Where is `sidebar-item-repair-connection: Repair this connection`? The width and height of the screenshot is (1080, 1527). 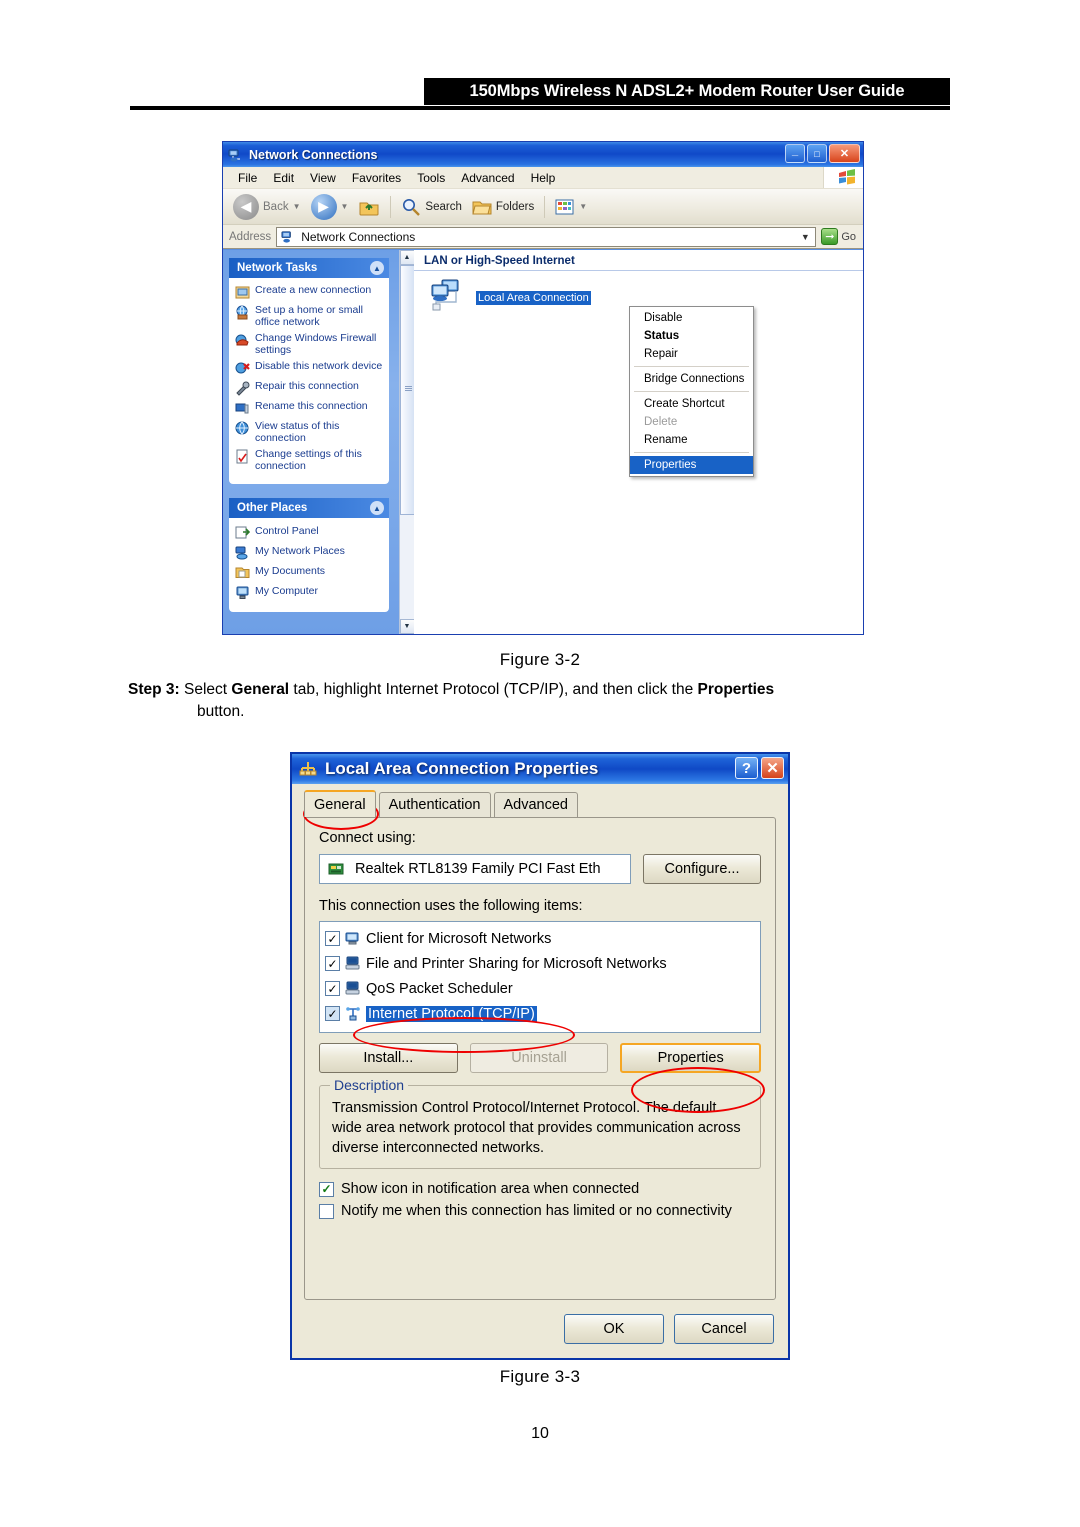 sidebar-item-repair-connection: Repair this connection is located at coordinates (310, 388).